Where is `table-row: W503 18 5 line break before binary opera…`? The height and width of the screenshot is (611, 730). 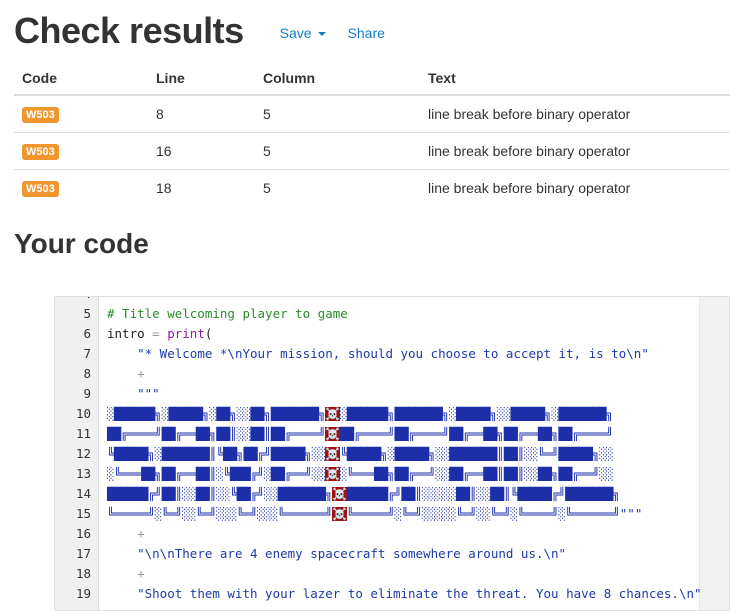 table-row: W503 18 5 line break before binary opera… is located at coordinates (372, 187).